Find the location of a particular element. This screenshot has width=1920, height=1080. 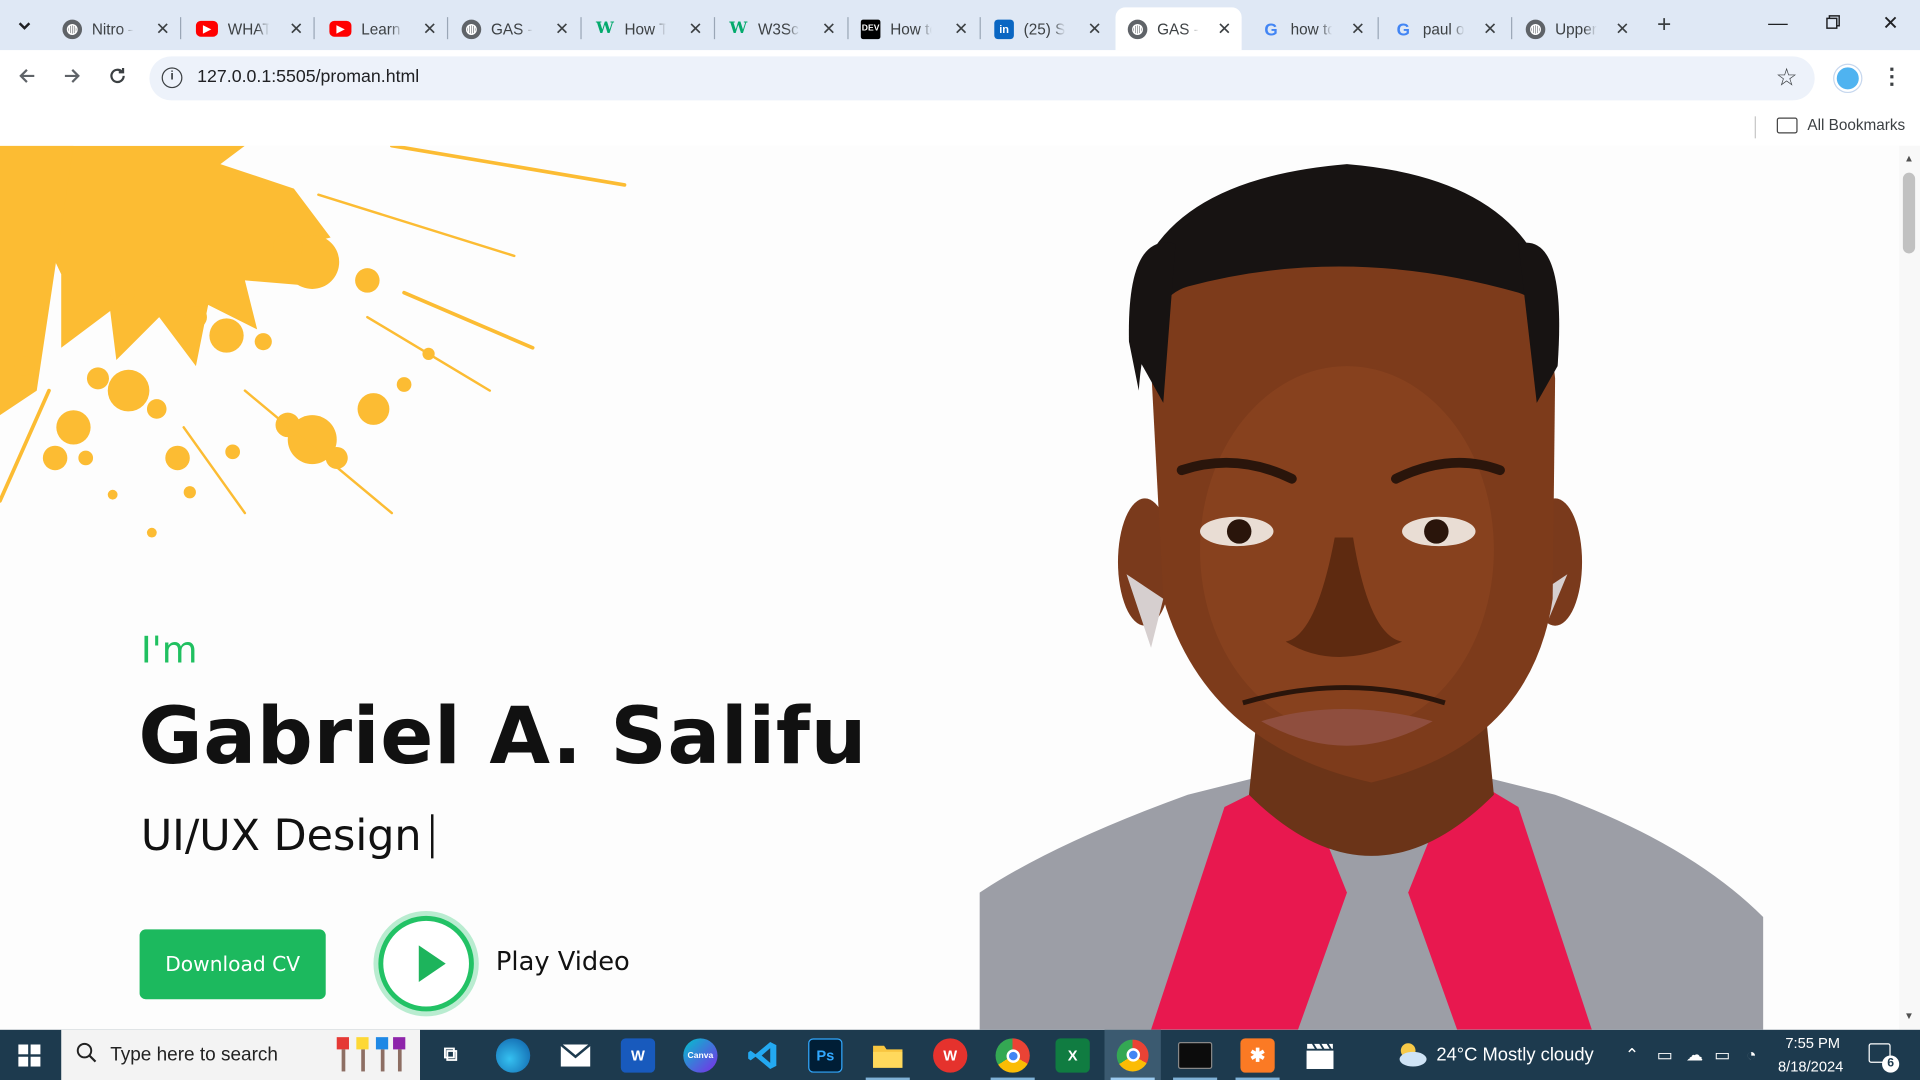

browser-tab: G paul or ✕ is located at coordinates (1444, 28).